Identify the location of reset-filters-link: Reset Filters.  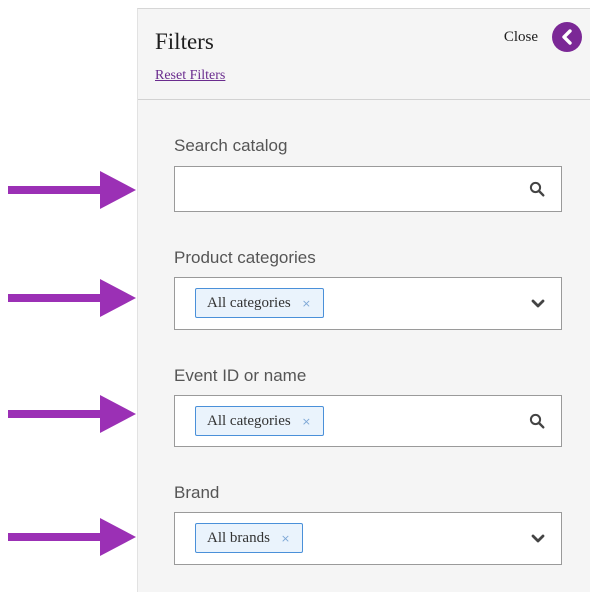
(190, 76).